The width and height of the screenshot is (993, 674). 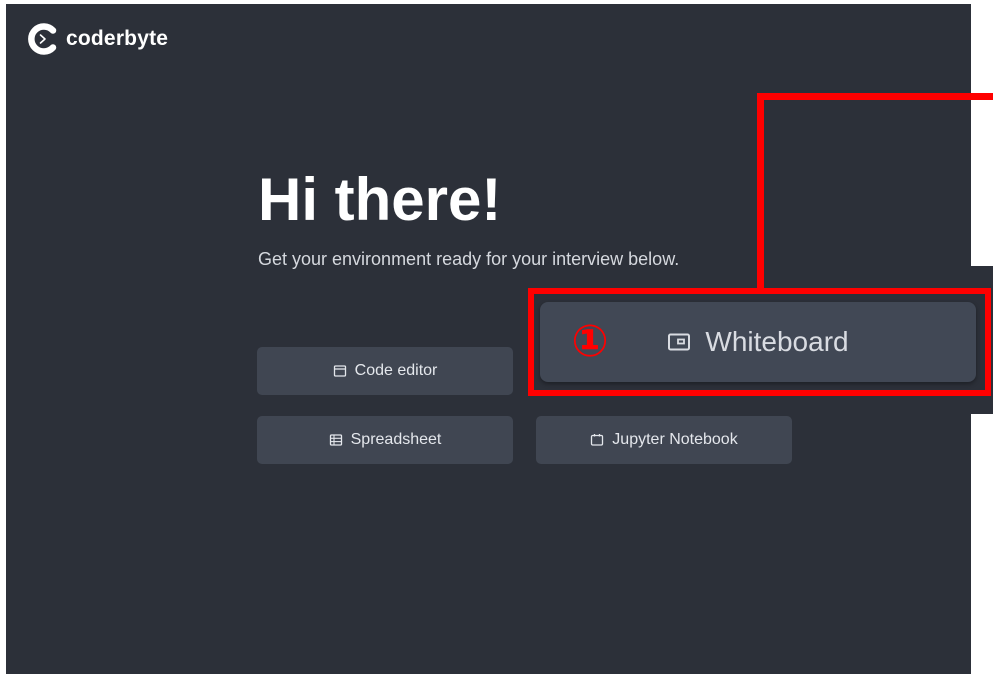 I want to click on spreadsheet-button: Spreadsheet, so click(x=385, y=440).